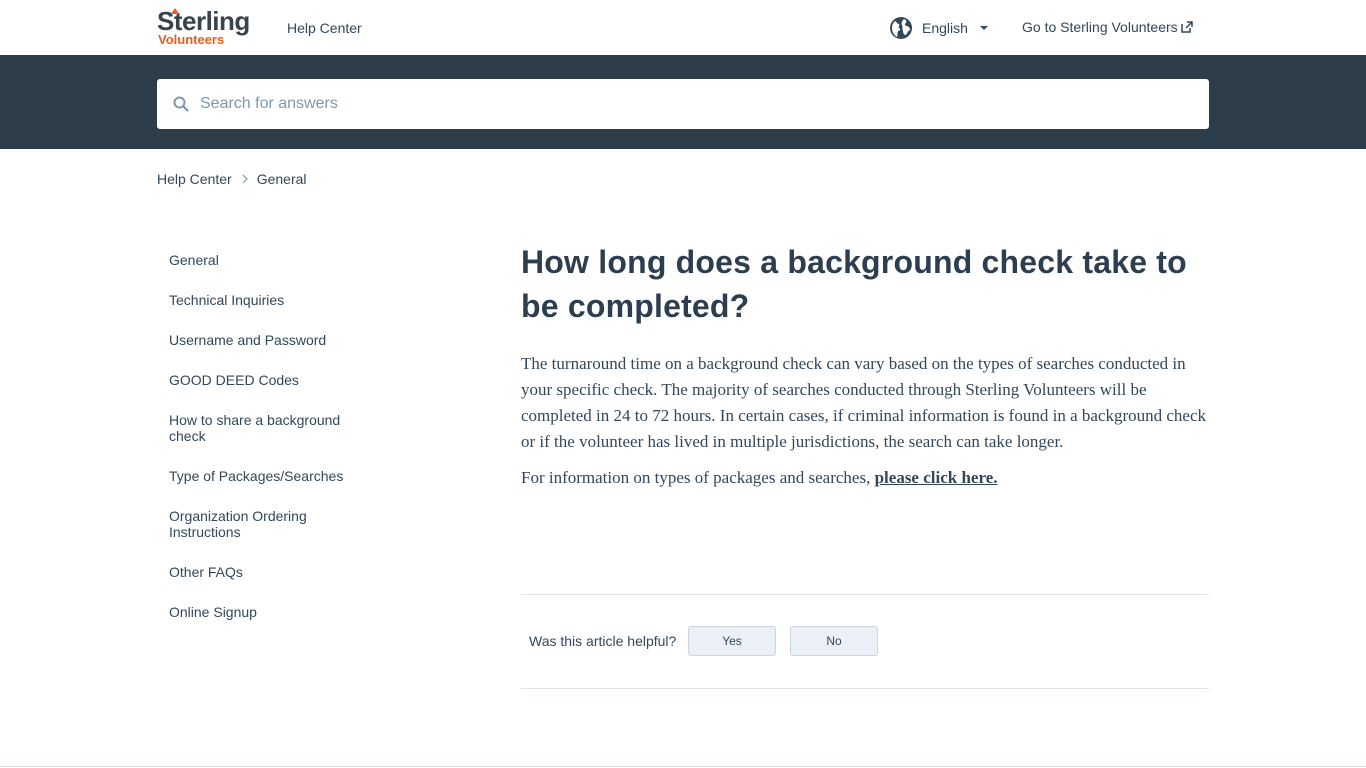  What do you see at coordinates (1100, 27) in the screenshot?
I see `go-to-link-label: Go to Sterling Volunteers` at bounding box center [1100, 27].